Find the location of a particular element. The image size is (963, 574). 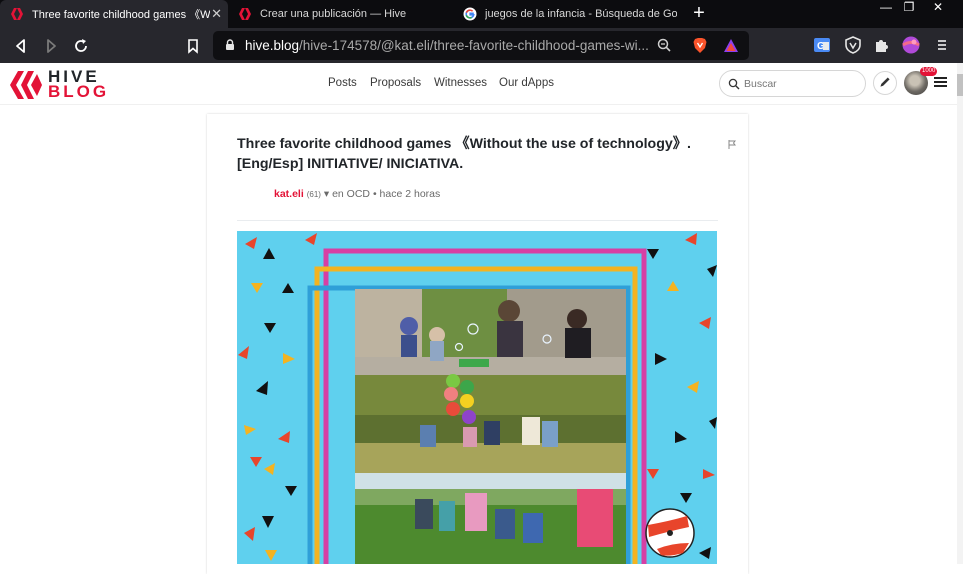

post-meta: kat.eli (61) ▾ en OCD • hace 2 horas is located at coordinates (357, 194).